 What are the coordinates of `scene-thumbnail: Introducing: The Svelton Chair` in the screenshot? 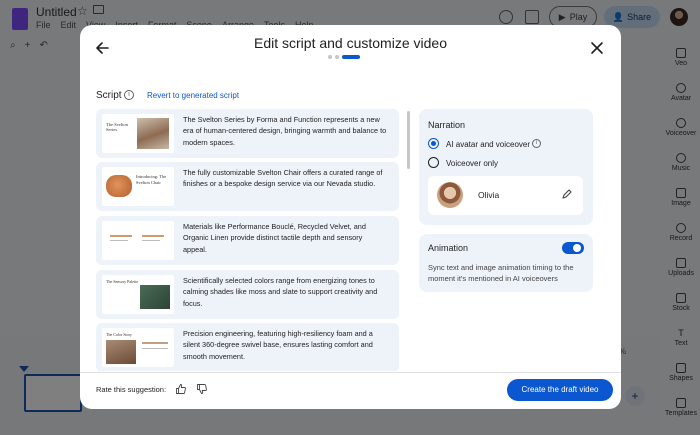 It's located at (138, 186).